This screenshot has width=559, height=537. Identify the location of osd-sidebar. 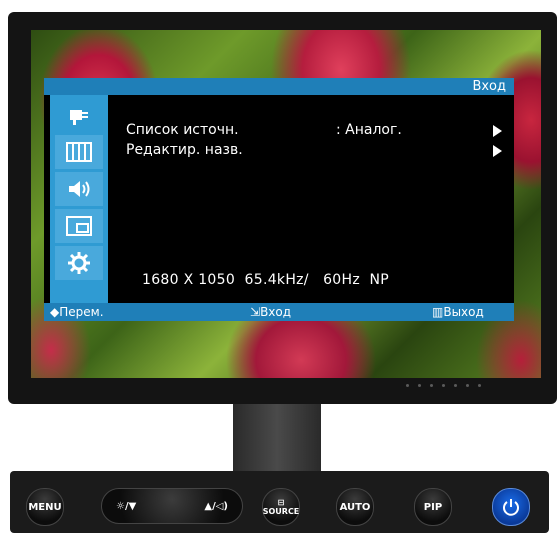
(79, 199).